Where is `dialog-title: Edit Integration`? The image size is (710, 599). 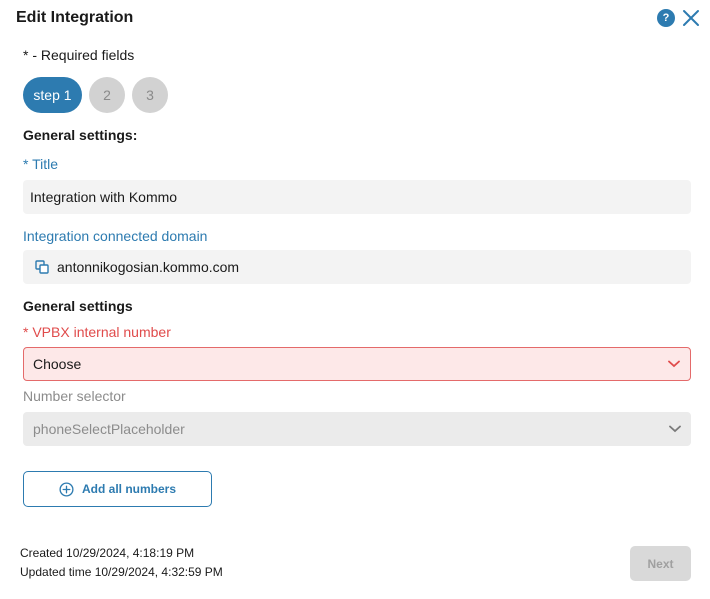
dialog-title: Edit Integration is located at coordinates (75, 17).